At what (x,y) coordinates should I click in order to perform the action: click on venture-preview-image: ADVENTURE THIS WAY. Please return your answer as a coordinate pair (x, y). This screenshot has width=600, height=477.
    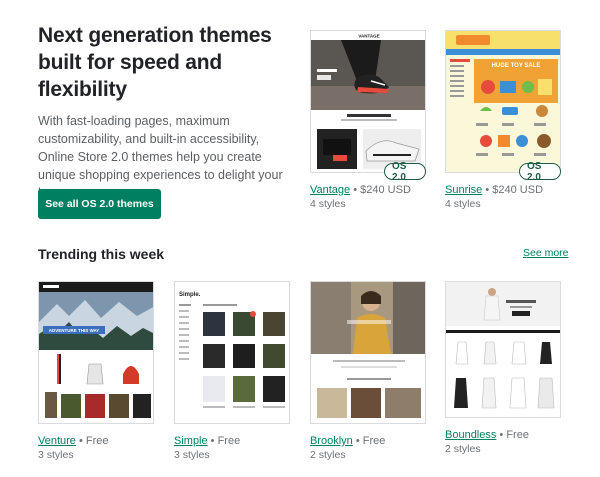
    Looking at the image, I should click on (96, 352).